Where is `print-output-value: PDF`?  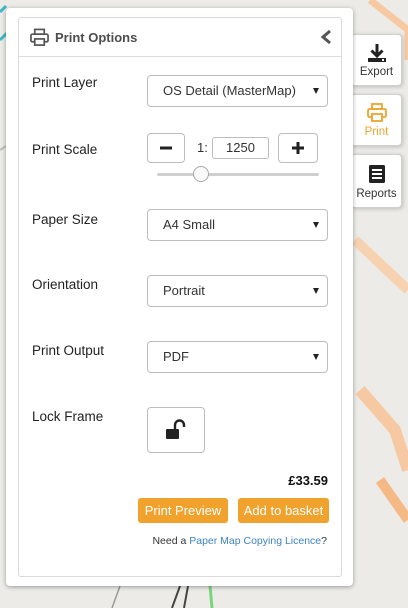
print-output-value: PDF is located at coordinates (176, 356).